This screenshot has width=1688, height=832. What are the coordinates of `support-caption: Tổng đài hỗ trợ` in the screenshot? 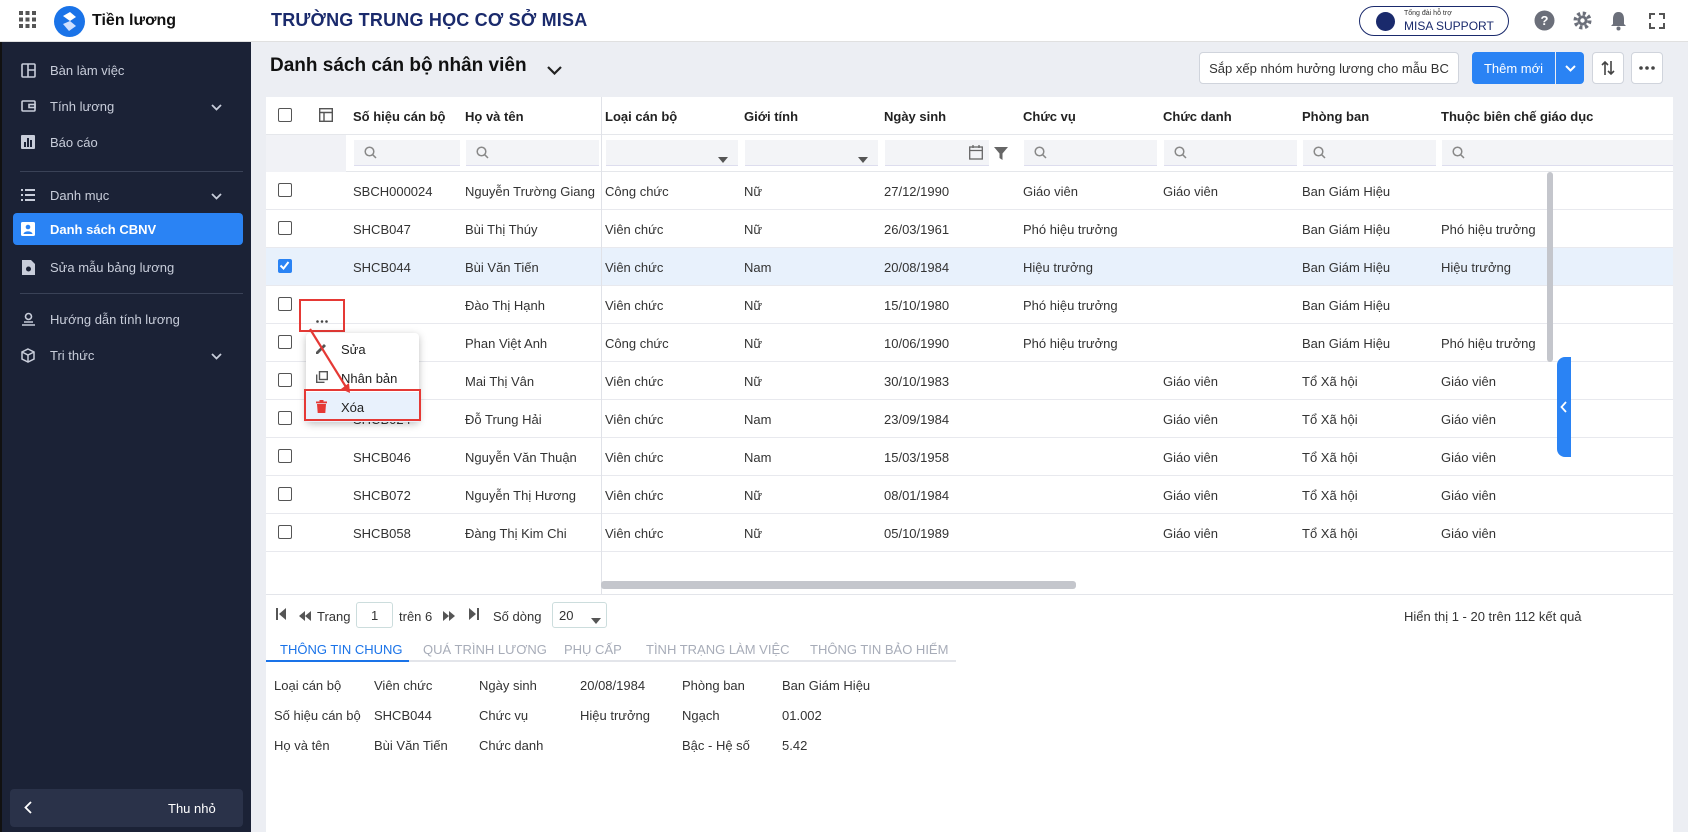 It's located at (1428, 13).